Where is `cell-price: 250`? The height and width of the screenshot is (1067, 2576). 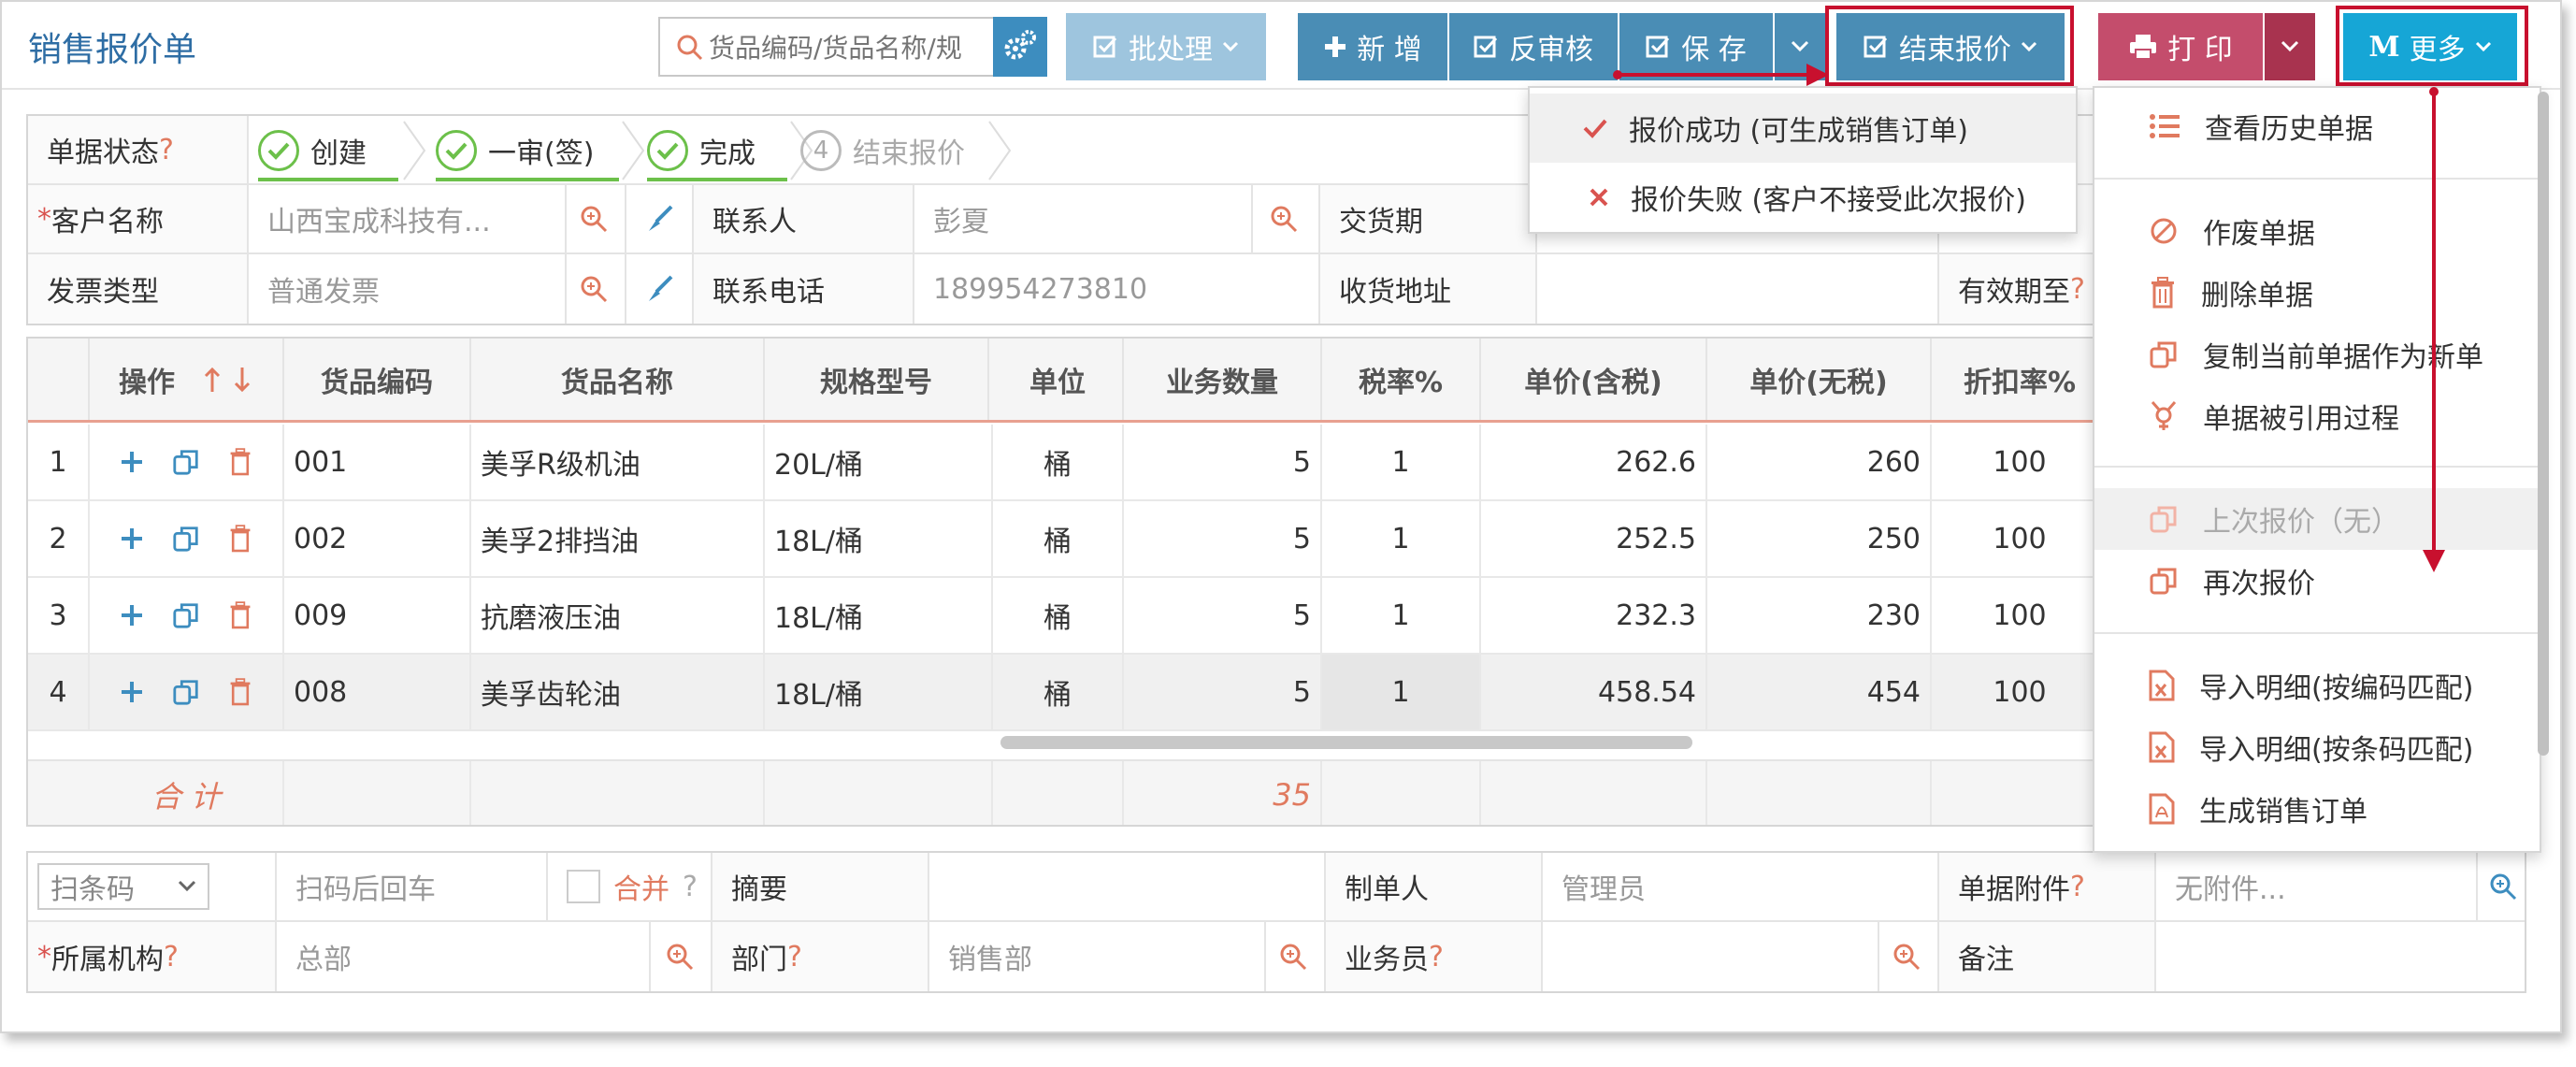 cell-price: 250 is located at coordinates (1820, 538).